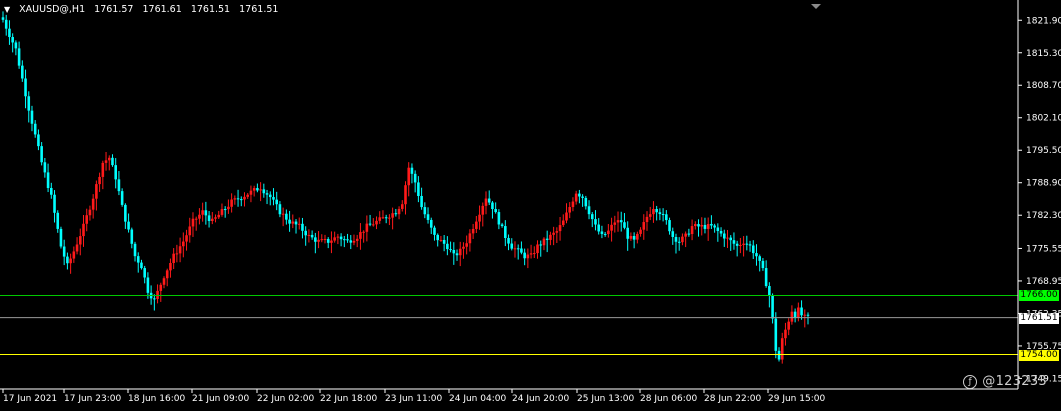  What do you see at coordinates (413, 399) in the screenshot?
I see `x-tick-label: 23 Jun 11:00` at bounding box center [413, 399].